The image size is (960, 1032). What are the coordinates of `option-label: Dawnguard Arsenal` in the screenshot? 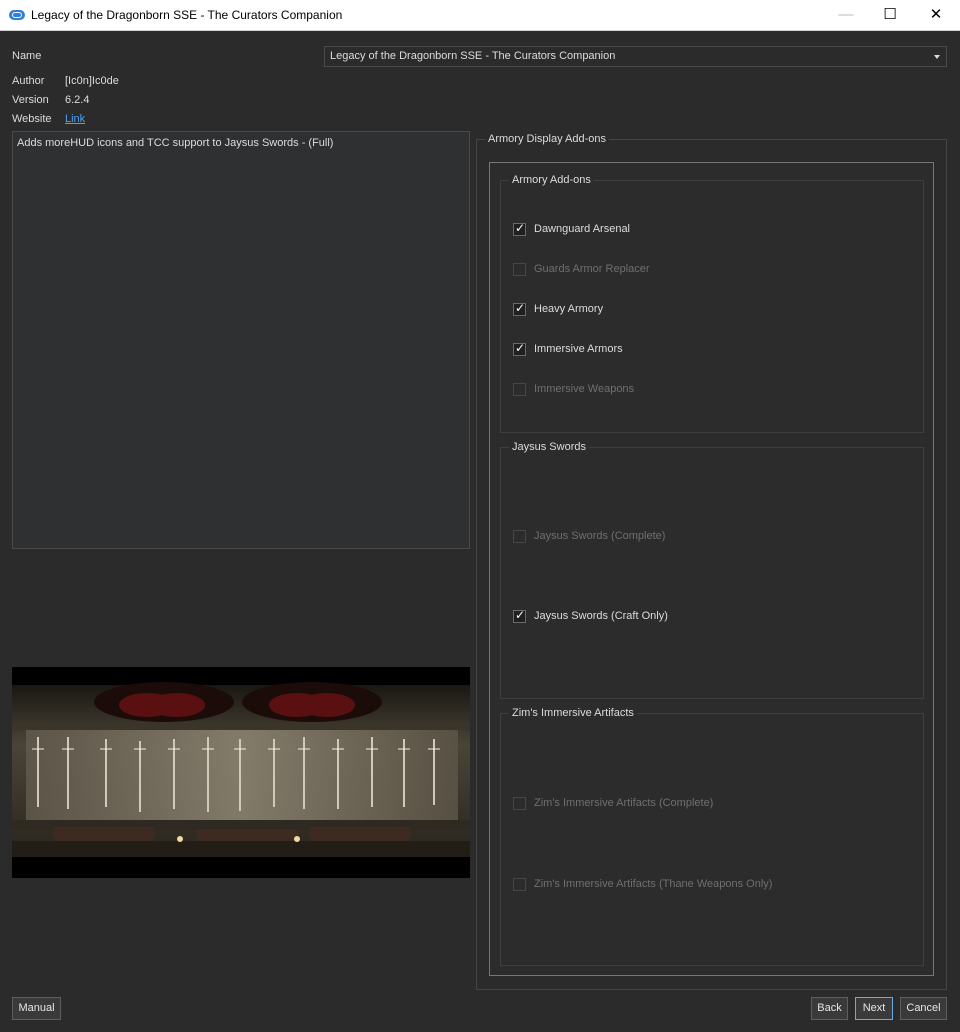 It's located at (582, 229).